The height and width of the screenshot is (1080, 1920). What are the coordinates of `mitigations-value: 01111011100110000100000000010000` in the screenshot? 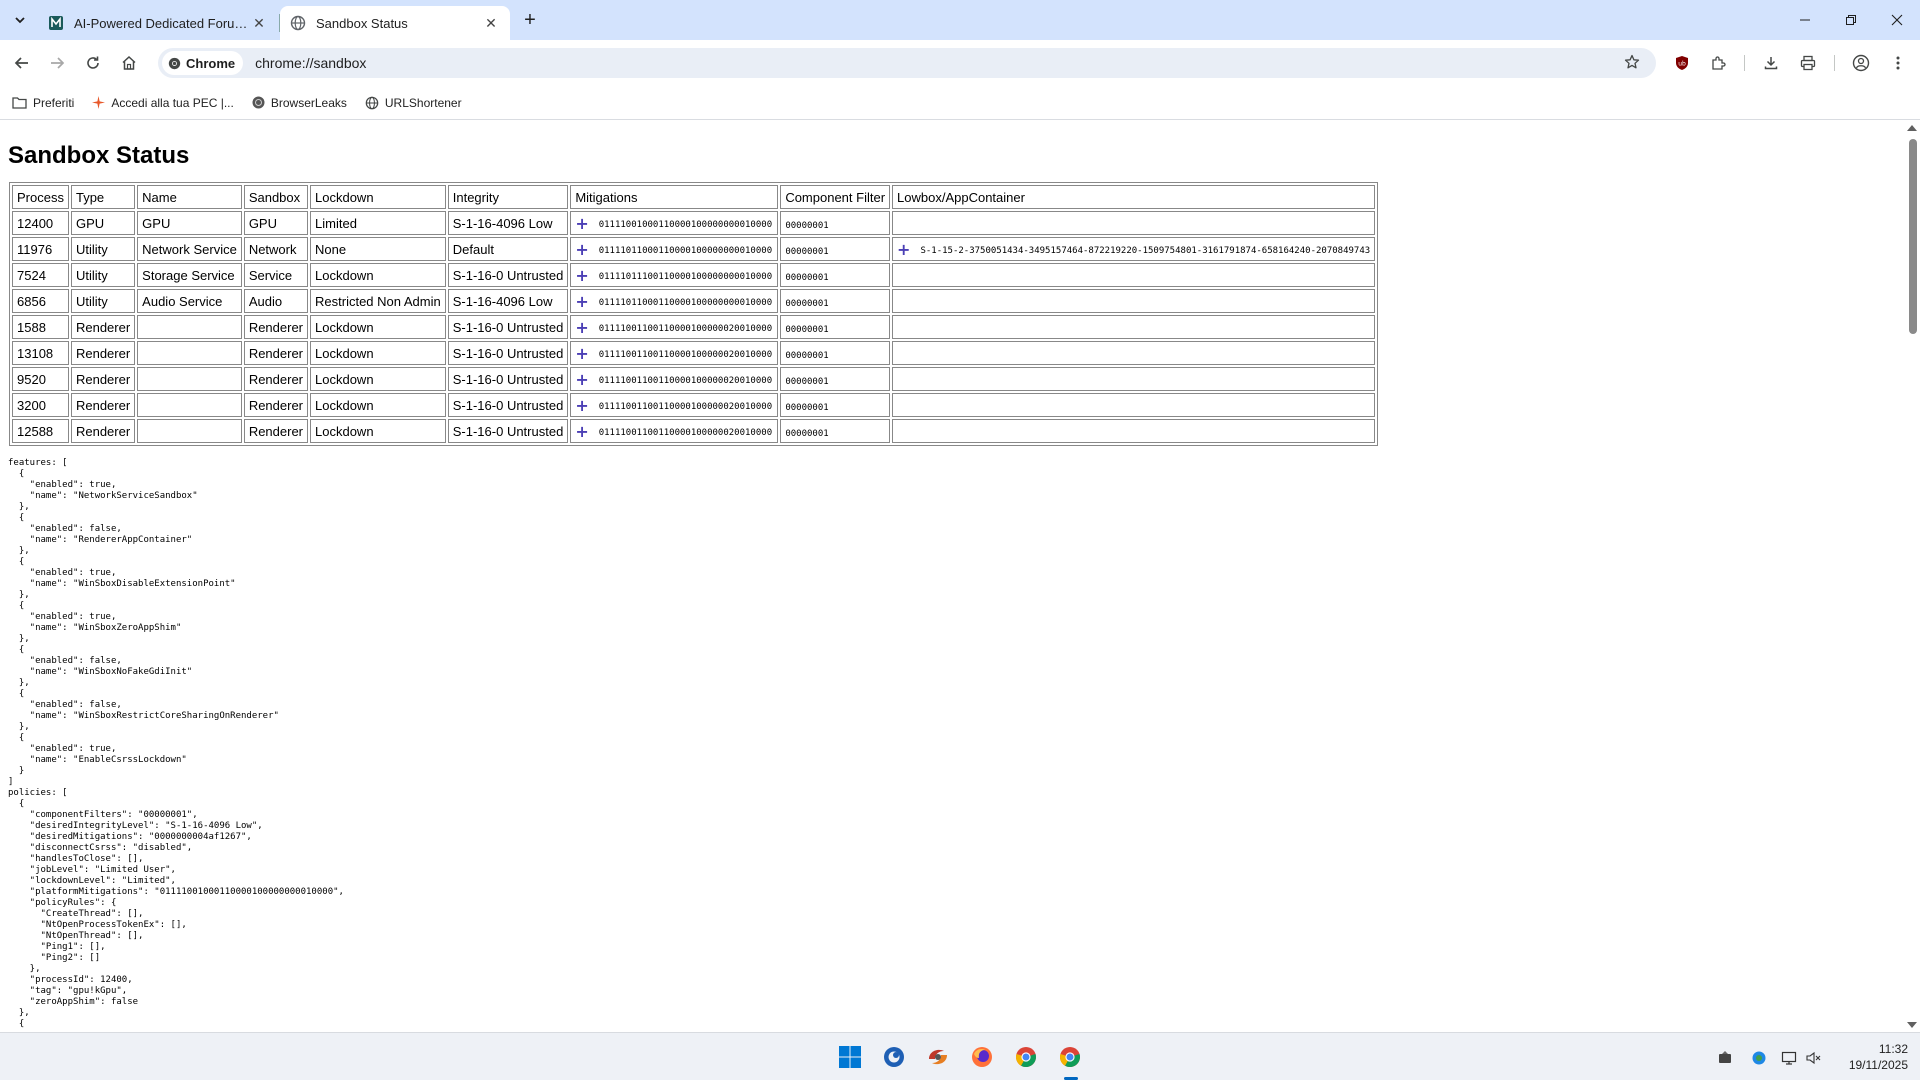 It's located at (685, 276).